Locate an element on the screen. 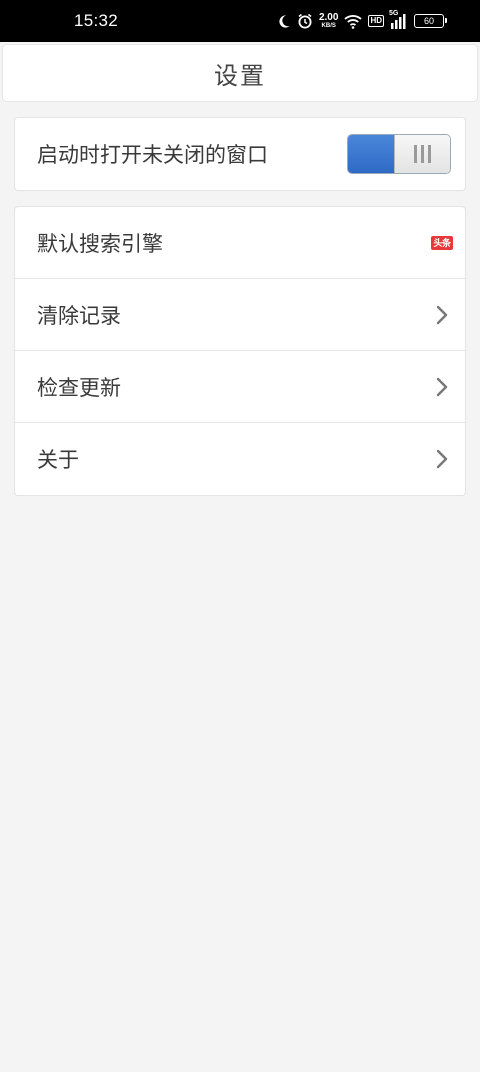  battery-level: 60 is located at coordinates (428, 21).